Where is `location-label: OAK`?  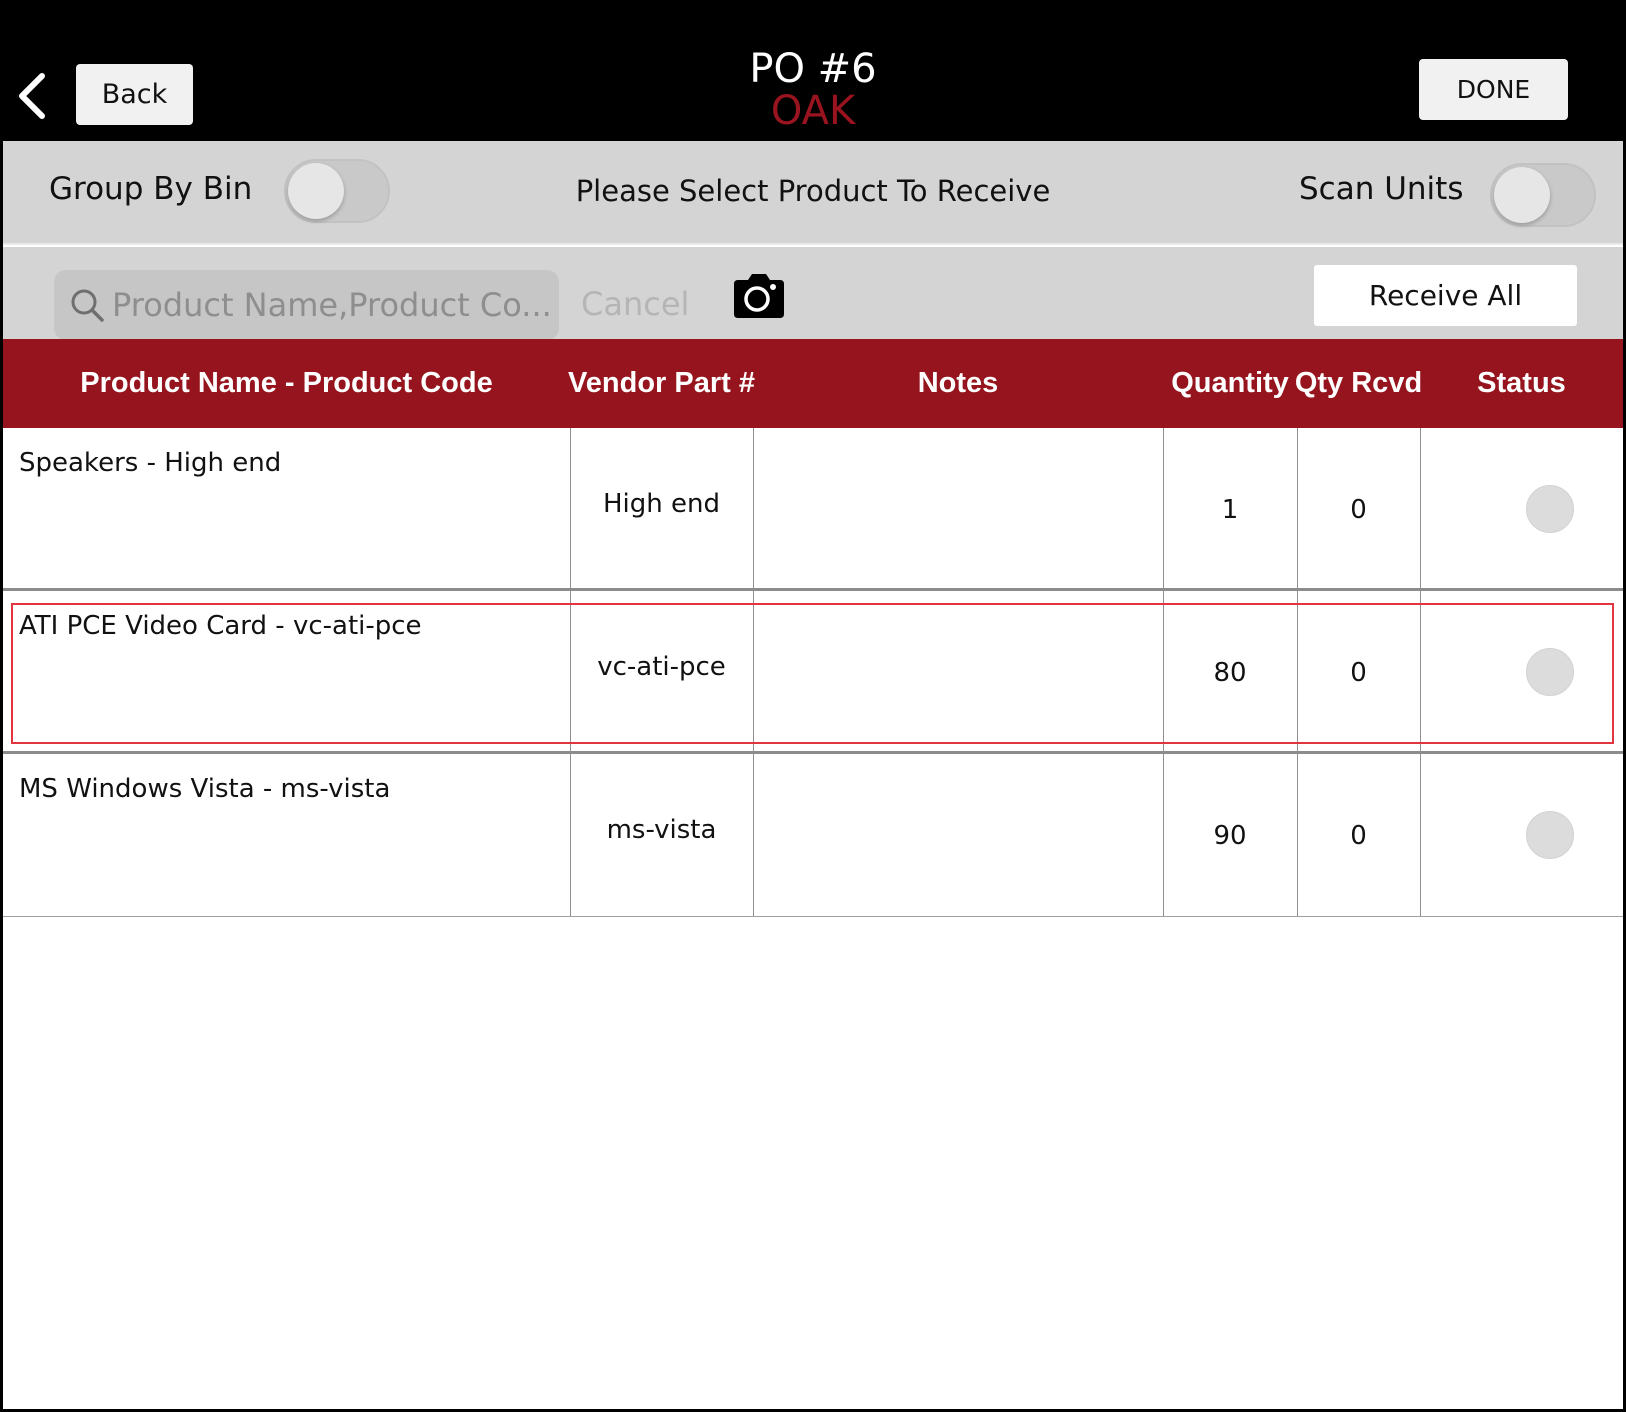 location-label: OAK is located at coordinates (813, 111).